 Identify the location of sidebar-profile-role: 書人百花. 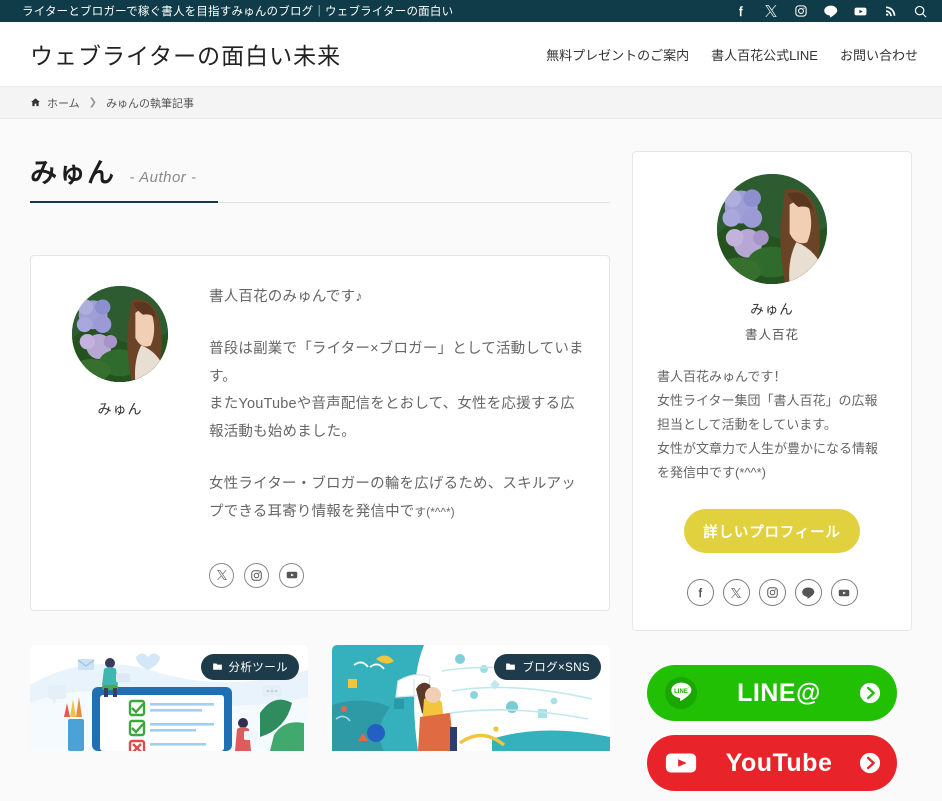
(771, 335).